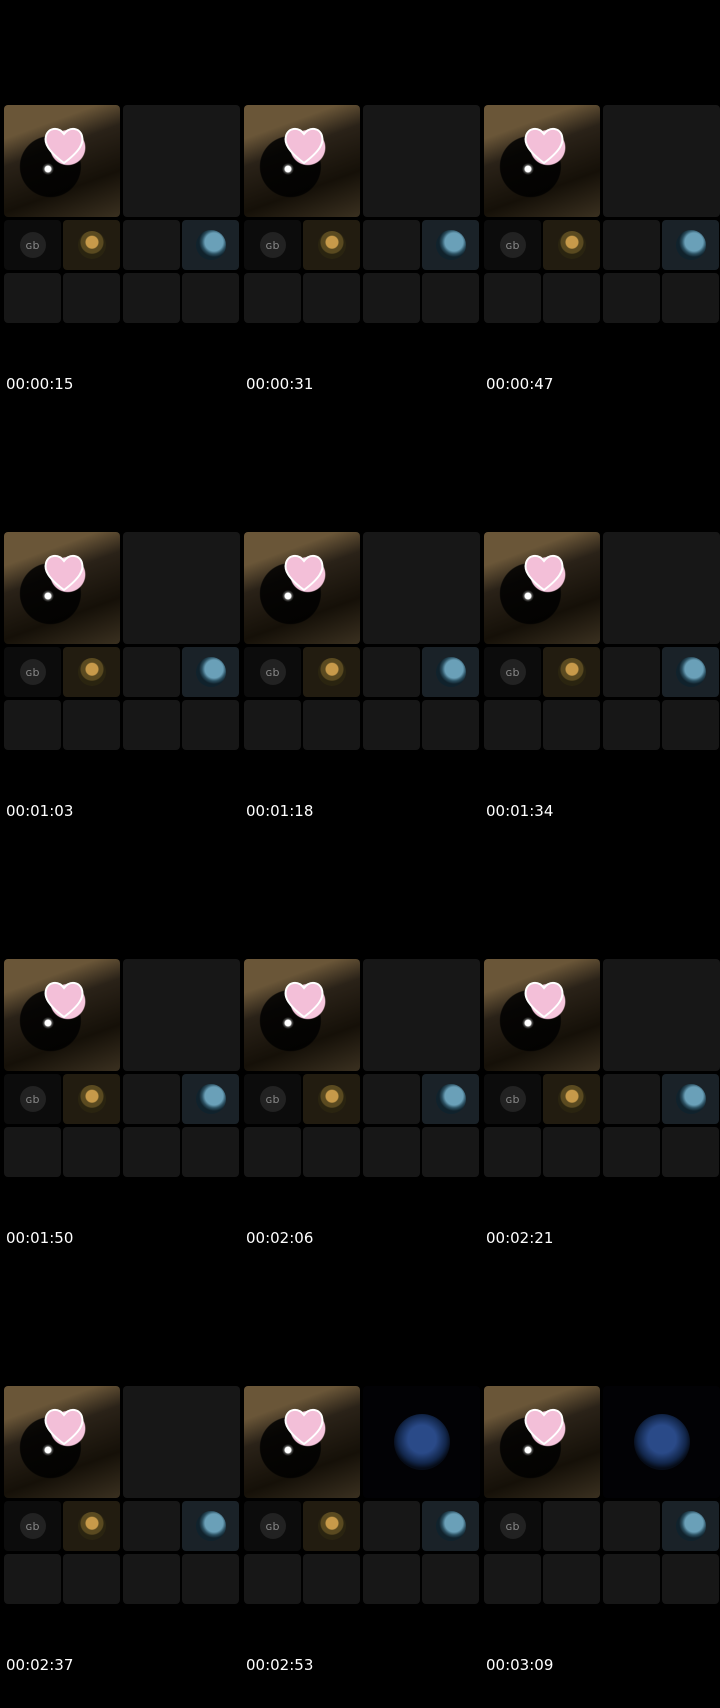  What do you see at coordinates (280, 384) in the screenshot?
I see `frame-timestamp: 00:00:31` at bounding box center [280, 384].